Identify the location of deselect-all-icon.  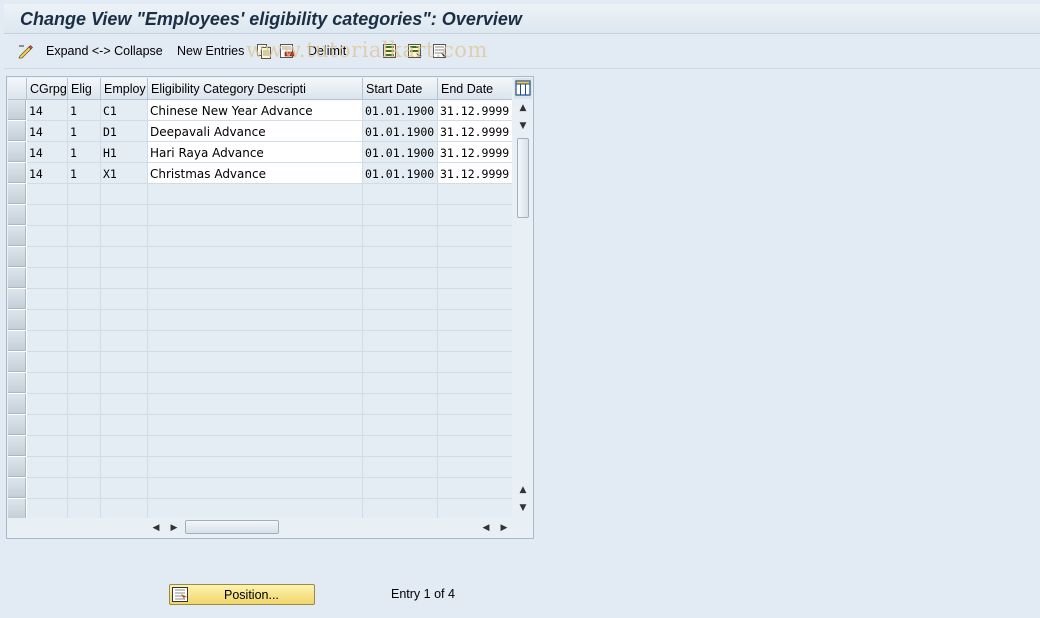
(440, 51).